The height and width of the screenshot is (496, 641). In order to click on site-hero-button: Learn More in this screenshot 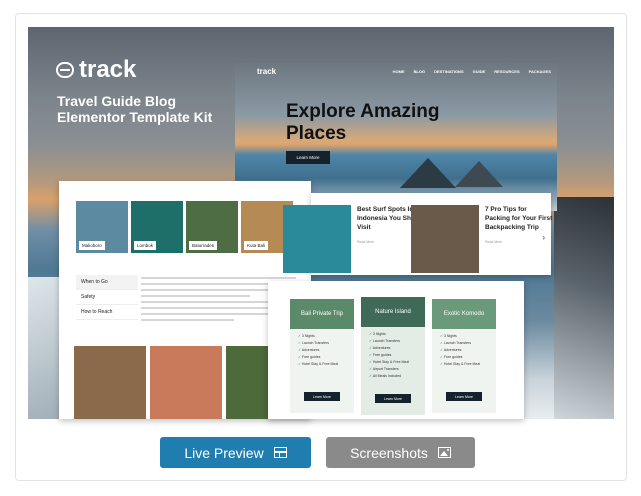, I will do `click(308, 157)`.